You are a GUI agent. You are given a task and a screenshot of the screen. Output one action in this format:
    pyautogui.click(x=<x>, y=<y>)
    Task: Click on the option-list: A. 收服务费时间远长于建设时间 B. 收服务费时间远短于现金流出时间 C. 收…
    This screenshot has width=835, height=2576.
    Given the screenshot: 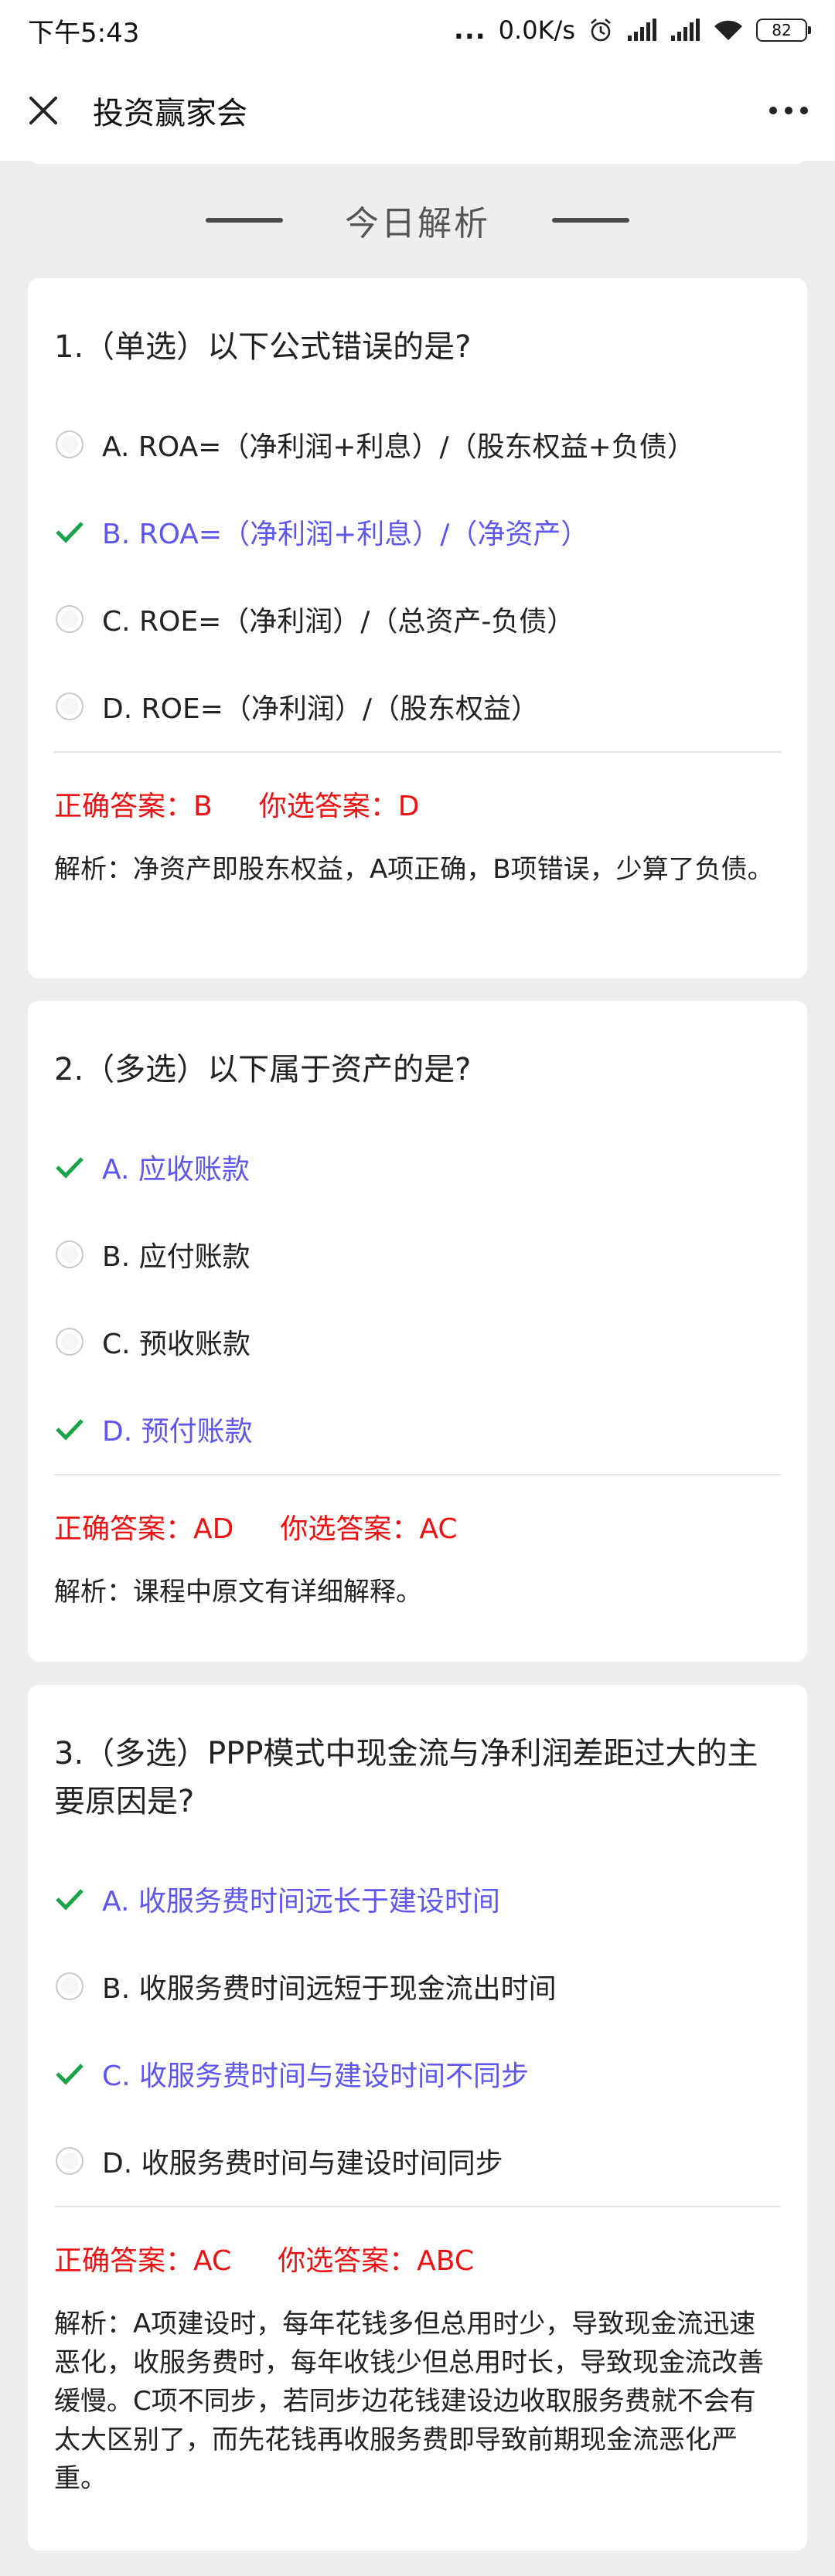 What is the action you would take?
    pyautogui.click(x=417, y=2029)
    